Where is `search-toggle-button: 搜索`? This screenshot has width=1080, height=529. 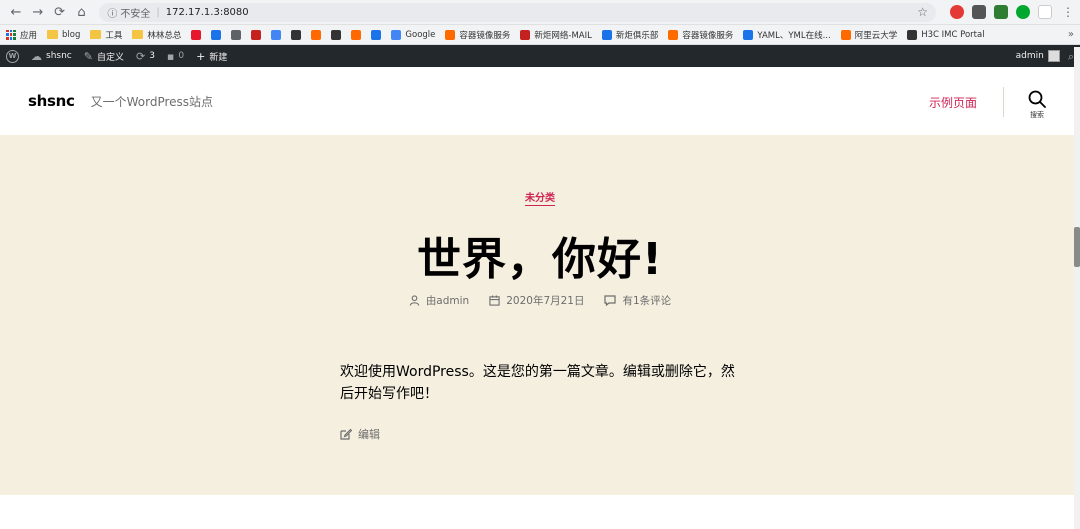
search-toggle-button: 搜索 is located at coordinates (1037, 105).